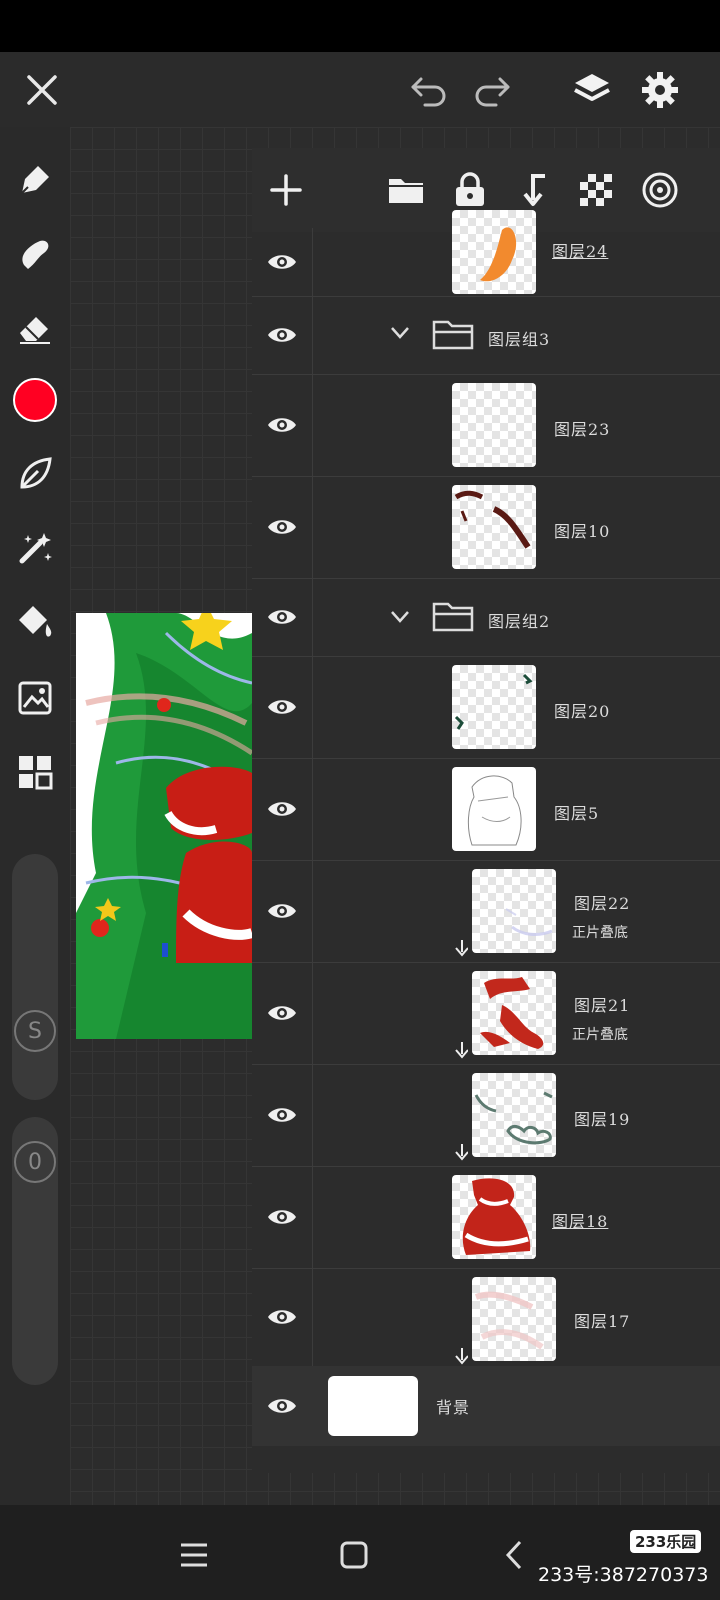  I want to click on back-icon, so click(514, 1555).